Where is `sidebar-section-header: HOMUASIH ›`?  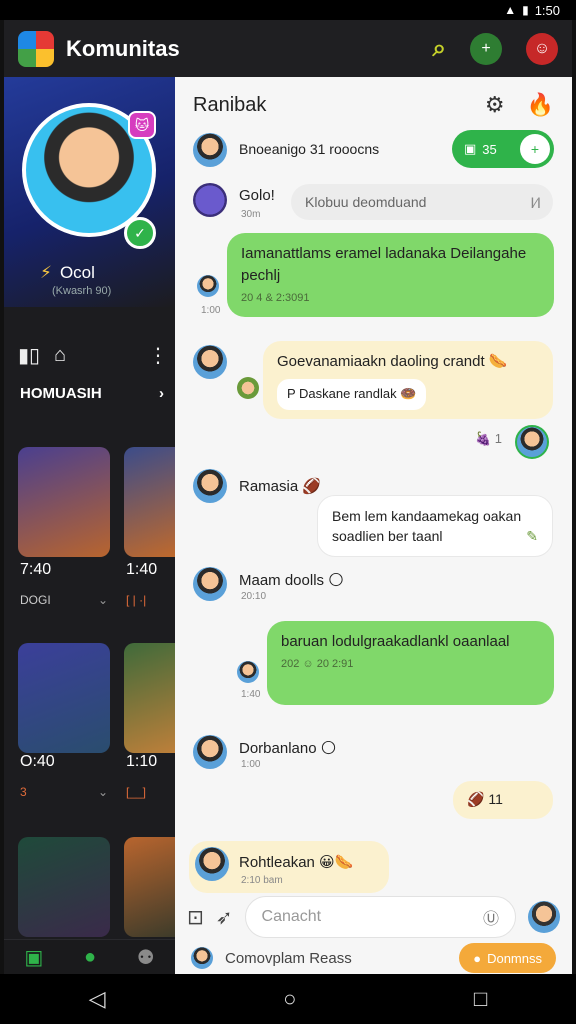 sidebar-section-header: HOMUASIH › is located at coordinates (92, 393).